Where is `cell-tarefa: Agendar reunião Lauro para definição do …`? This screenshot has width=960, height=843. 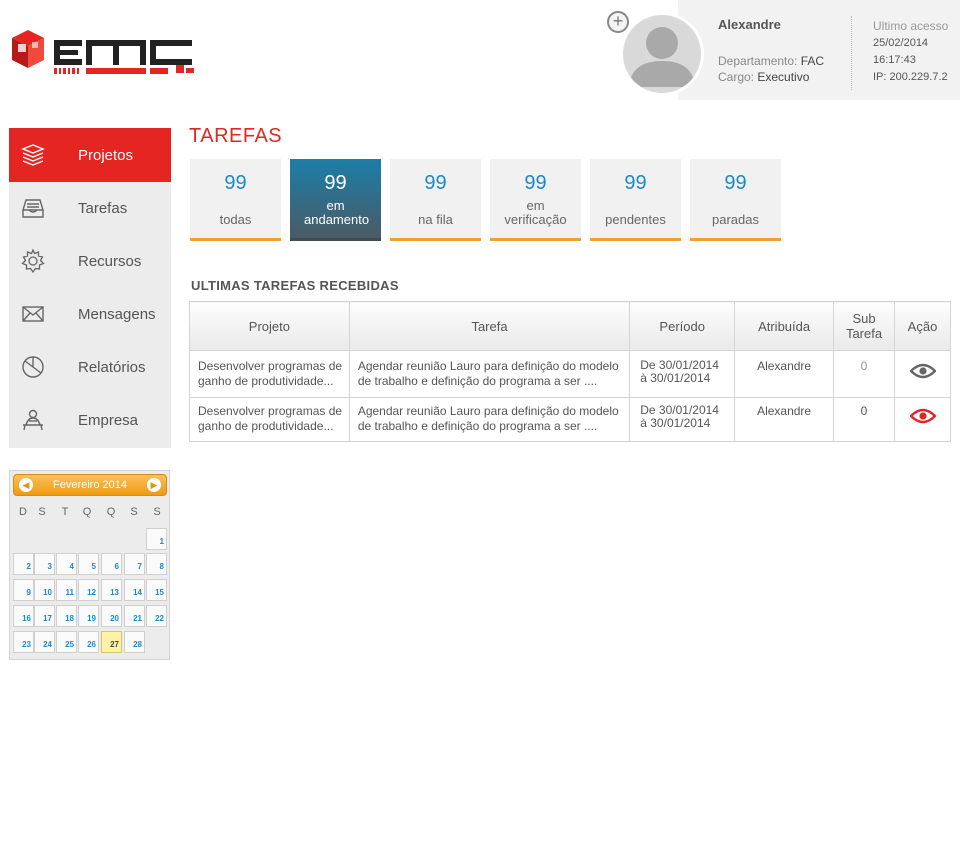 cell-tarefa: Agendar reunião Lauro para definição do … is located at coordinates (489, 419).